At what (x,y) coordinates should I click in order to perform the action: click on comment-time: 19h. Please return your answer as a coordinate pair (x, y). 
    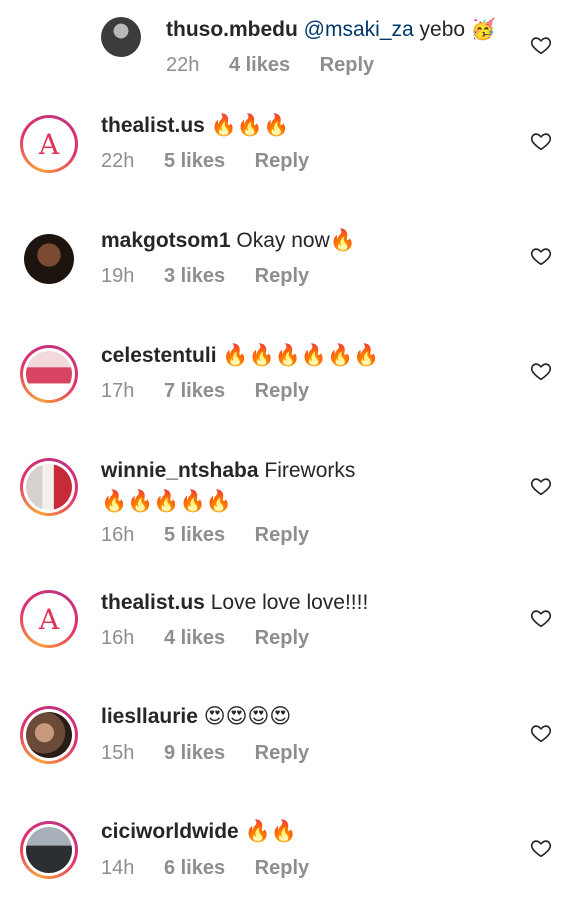
    Looking at the image, I should click on (118, 276).